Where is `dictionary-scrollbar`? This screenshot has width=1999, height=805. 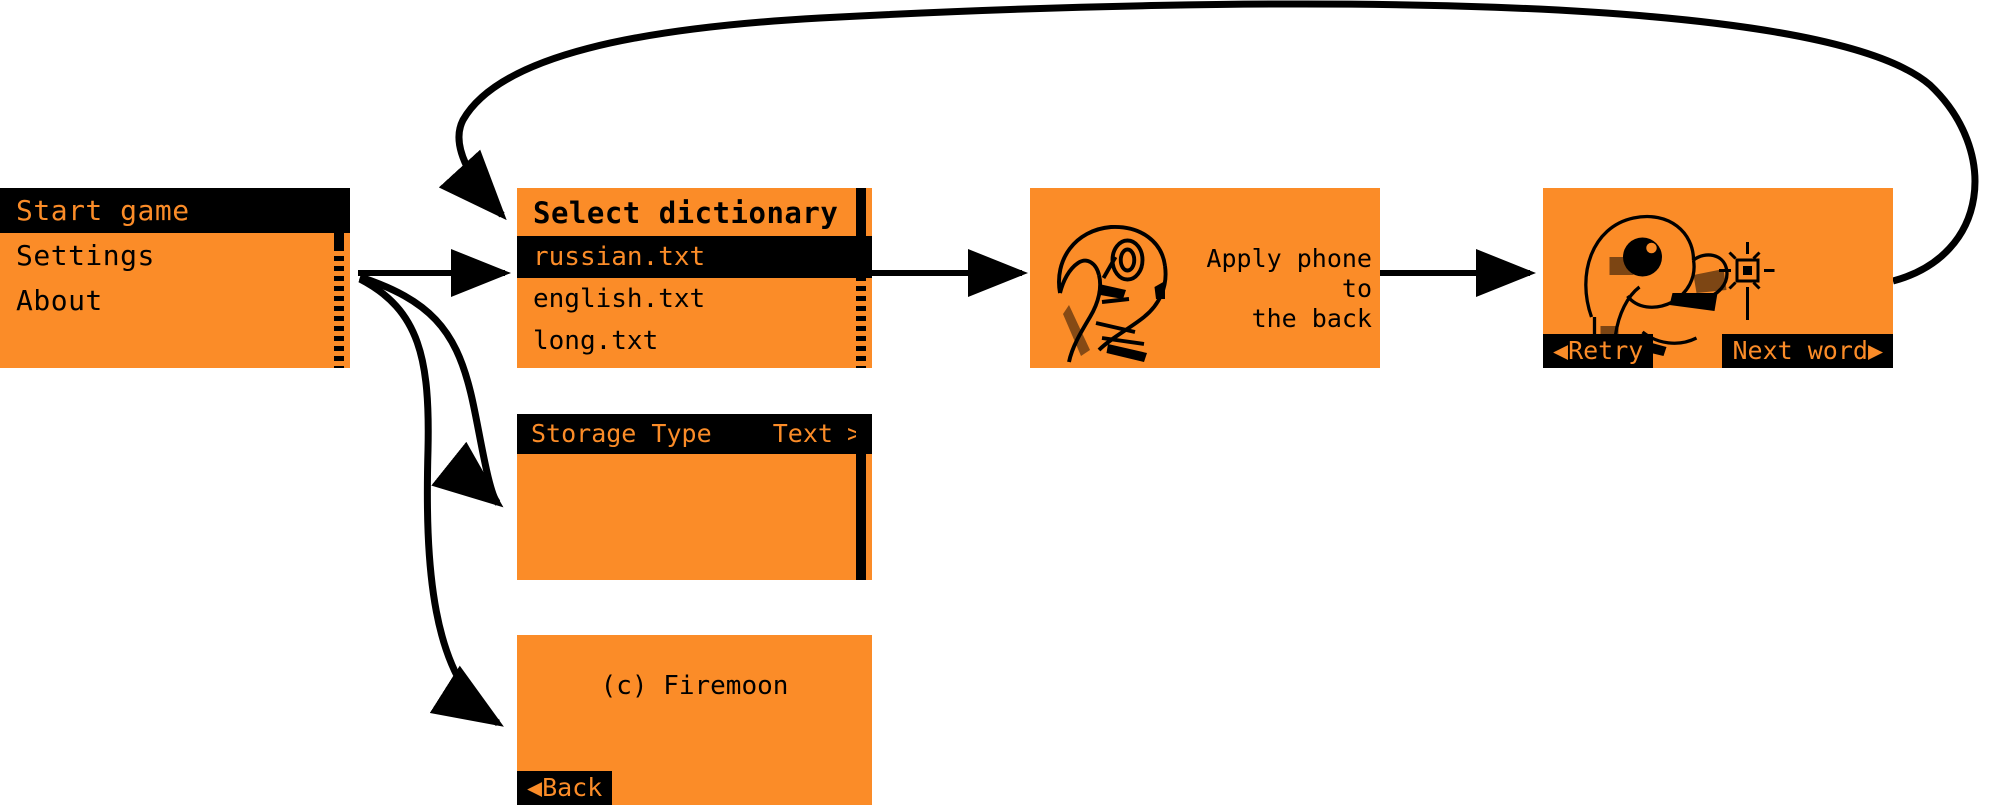 dictionary-scrollbar is located at coordinates (861, 278).